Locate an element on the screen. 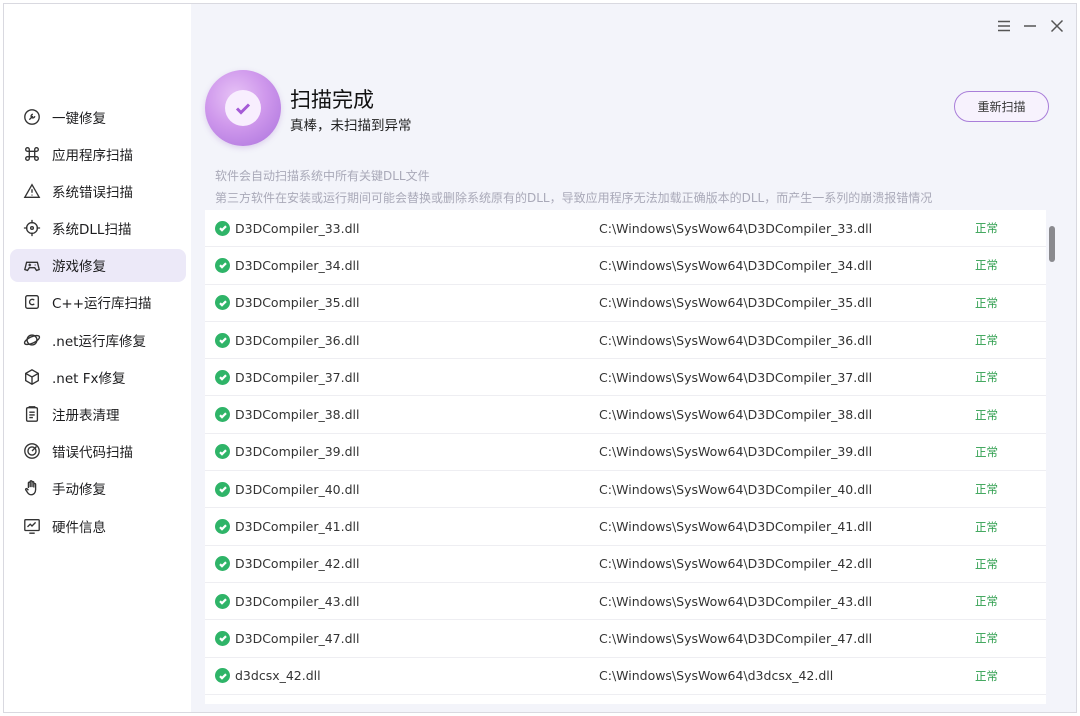 The height and width of the screenshot is (716, 1080). sidebar-item-label: 注册表清理 is located at coordinates (86, 416).